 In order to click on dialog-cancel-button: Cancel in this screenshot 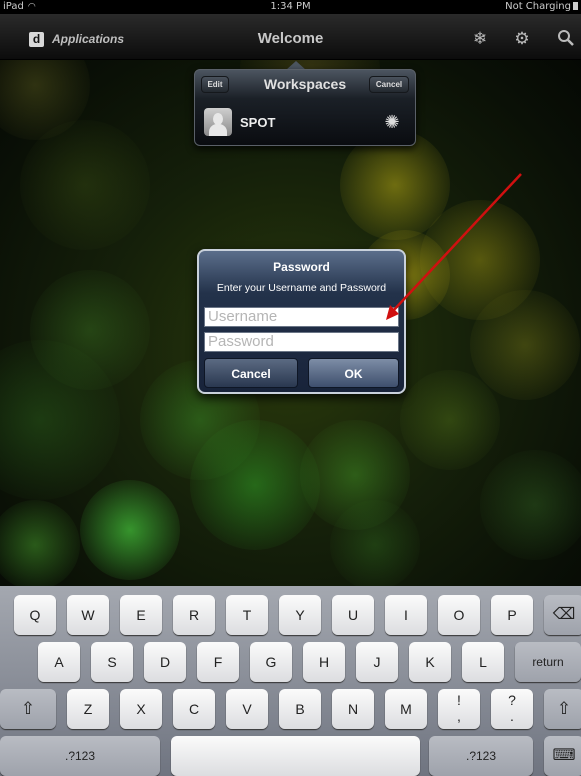, I will do `click(251, 373)`.